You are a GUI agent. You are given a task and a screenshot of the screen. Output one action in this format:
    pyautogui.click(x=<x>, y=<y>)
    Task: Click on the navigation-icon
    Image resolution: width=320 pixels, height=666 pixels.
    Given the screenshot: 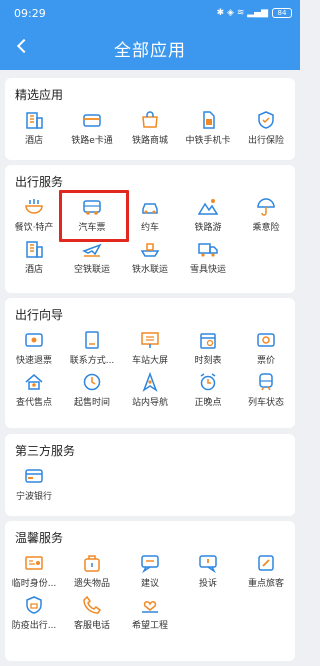 What is the action you would take?
    pyautogui.click(x=150, y=382)
    